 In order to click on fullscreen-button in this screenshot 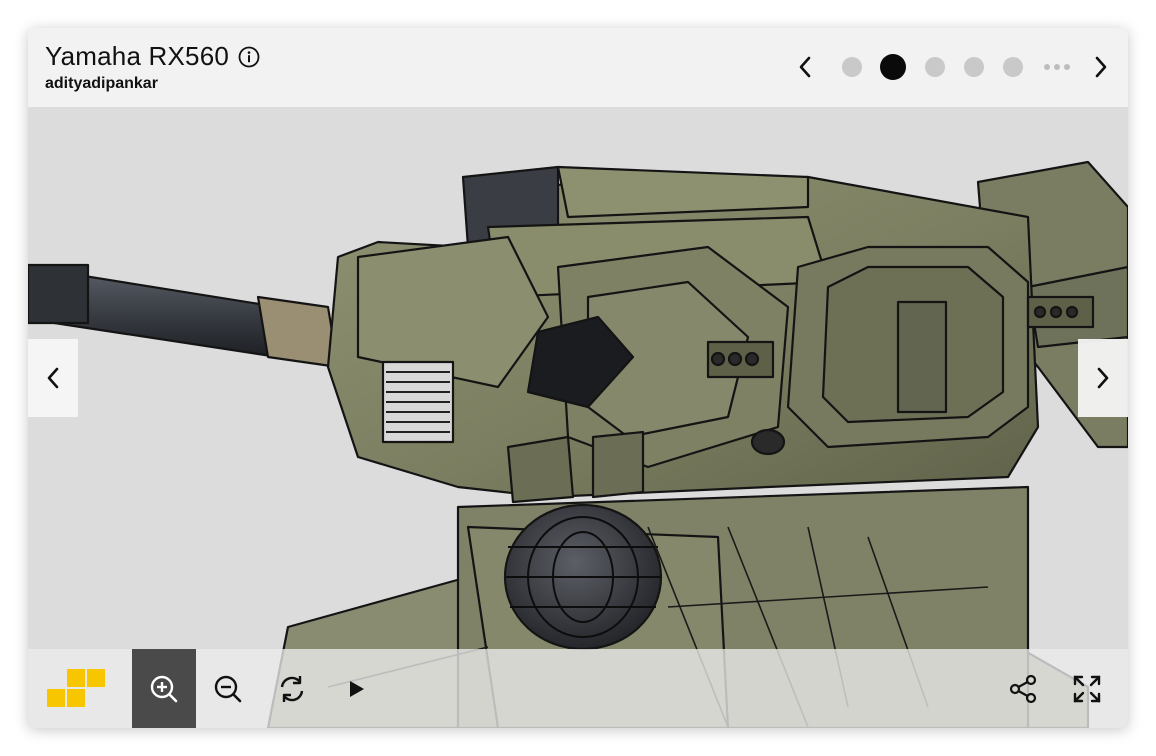, I will do `click(1087, 688)`.